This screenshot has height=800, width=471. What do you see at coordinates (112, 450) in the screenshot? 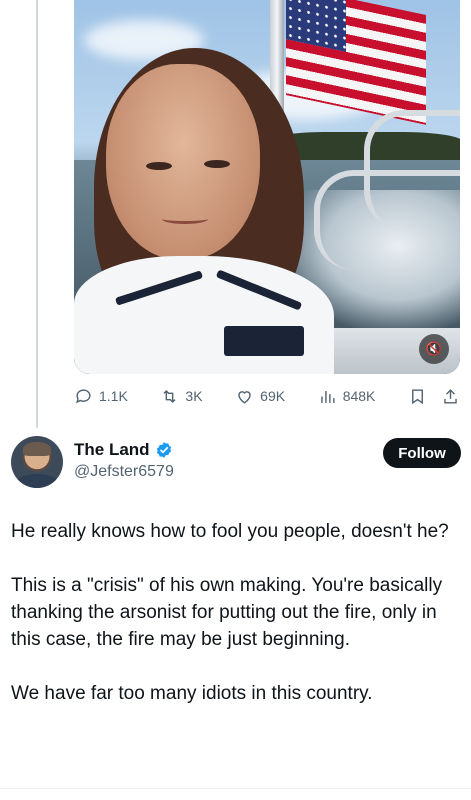
I see `author-name: The Land` at bounding box center [112, 450].